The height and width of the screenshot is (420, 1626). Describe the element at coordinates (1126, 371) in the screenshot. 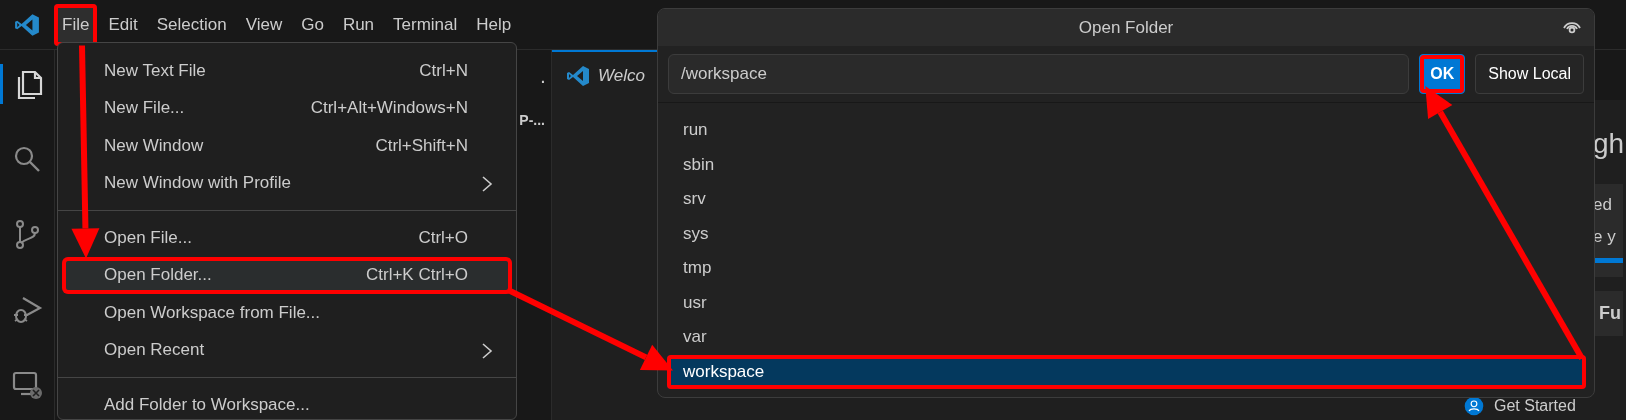

I see `folder-list-item: workspace` at that location.